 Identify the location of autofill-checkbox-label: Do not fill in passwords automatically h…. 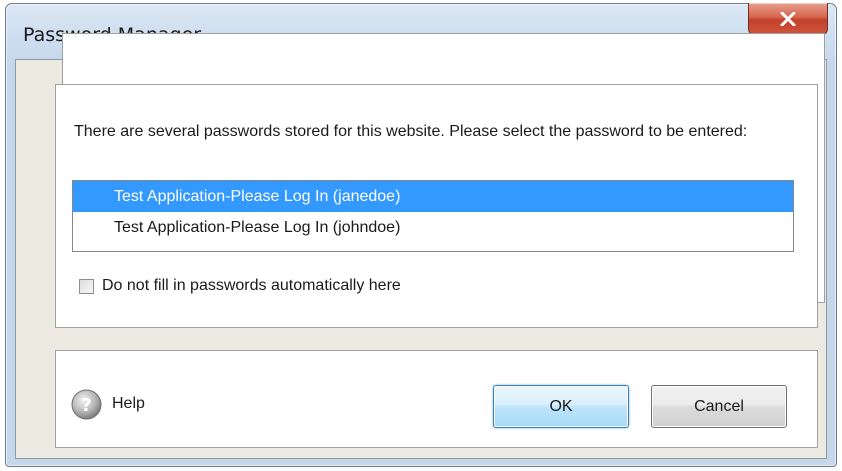
(251, 286).